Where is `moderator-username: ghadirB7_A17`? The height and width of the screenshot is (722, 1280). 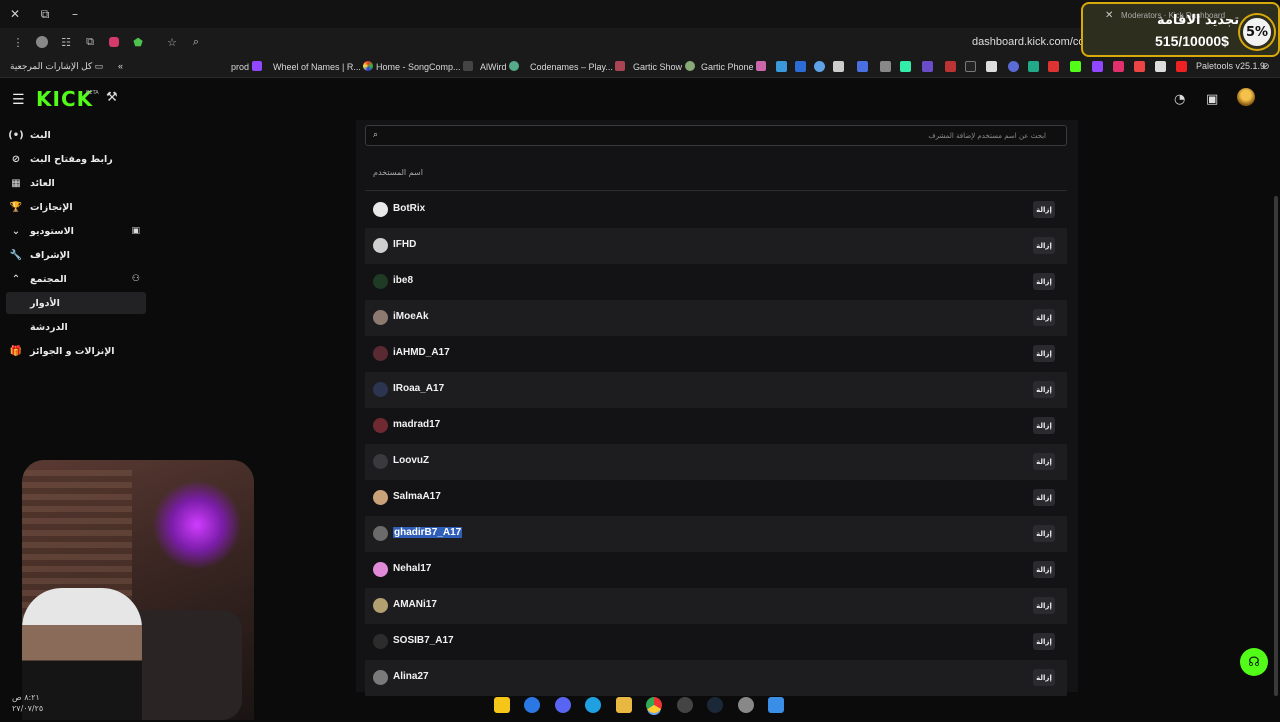
moderator-username: ghadirB7_A17 is located at coordinates (428, 532).